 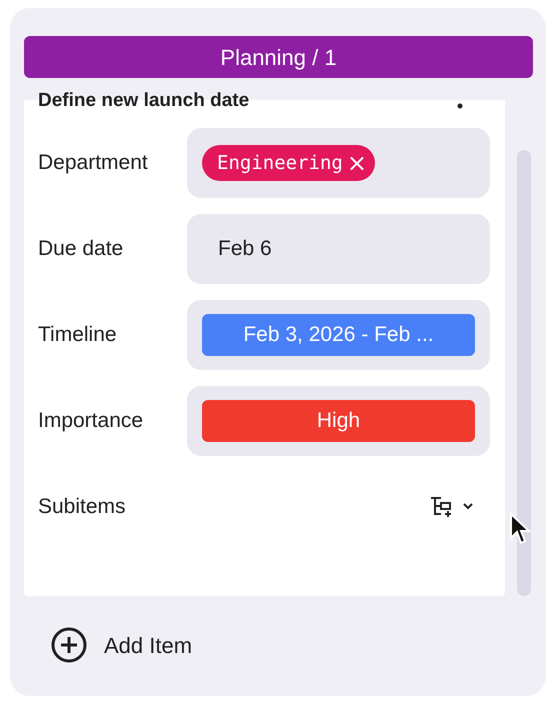 I want to click on department-tag: Engineering ×, so click(x=288, y=163).